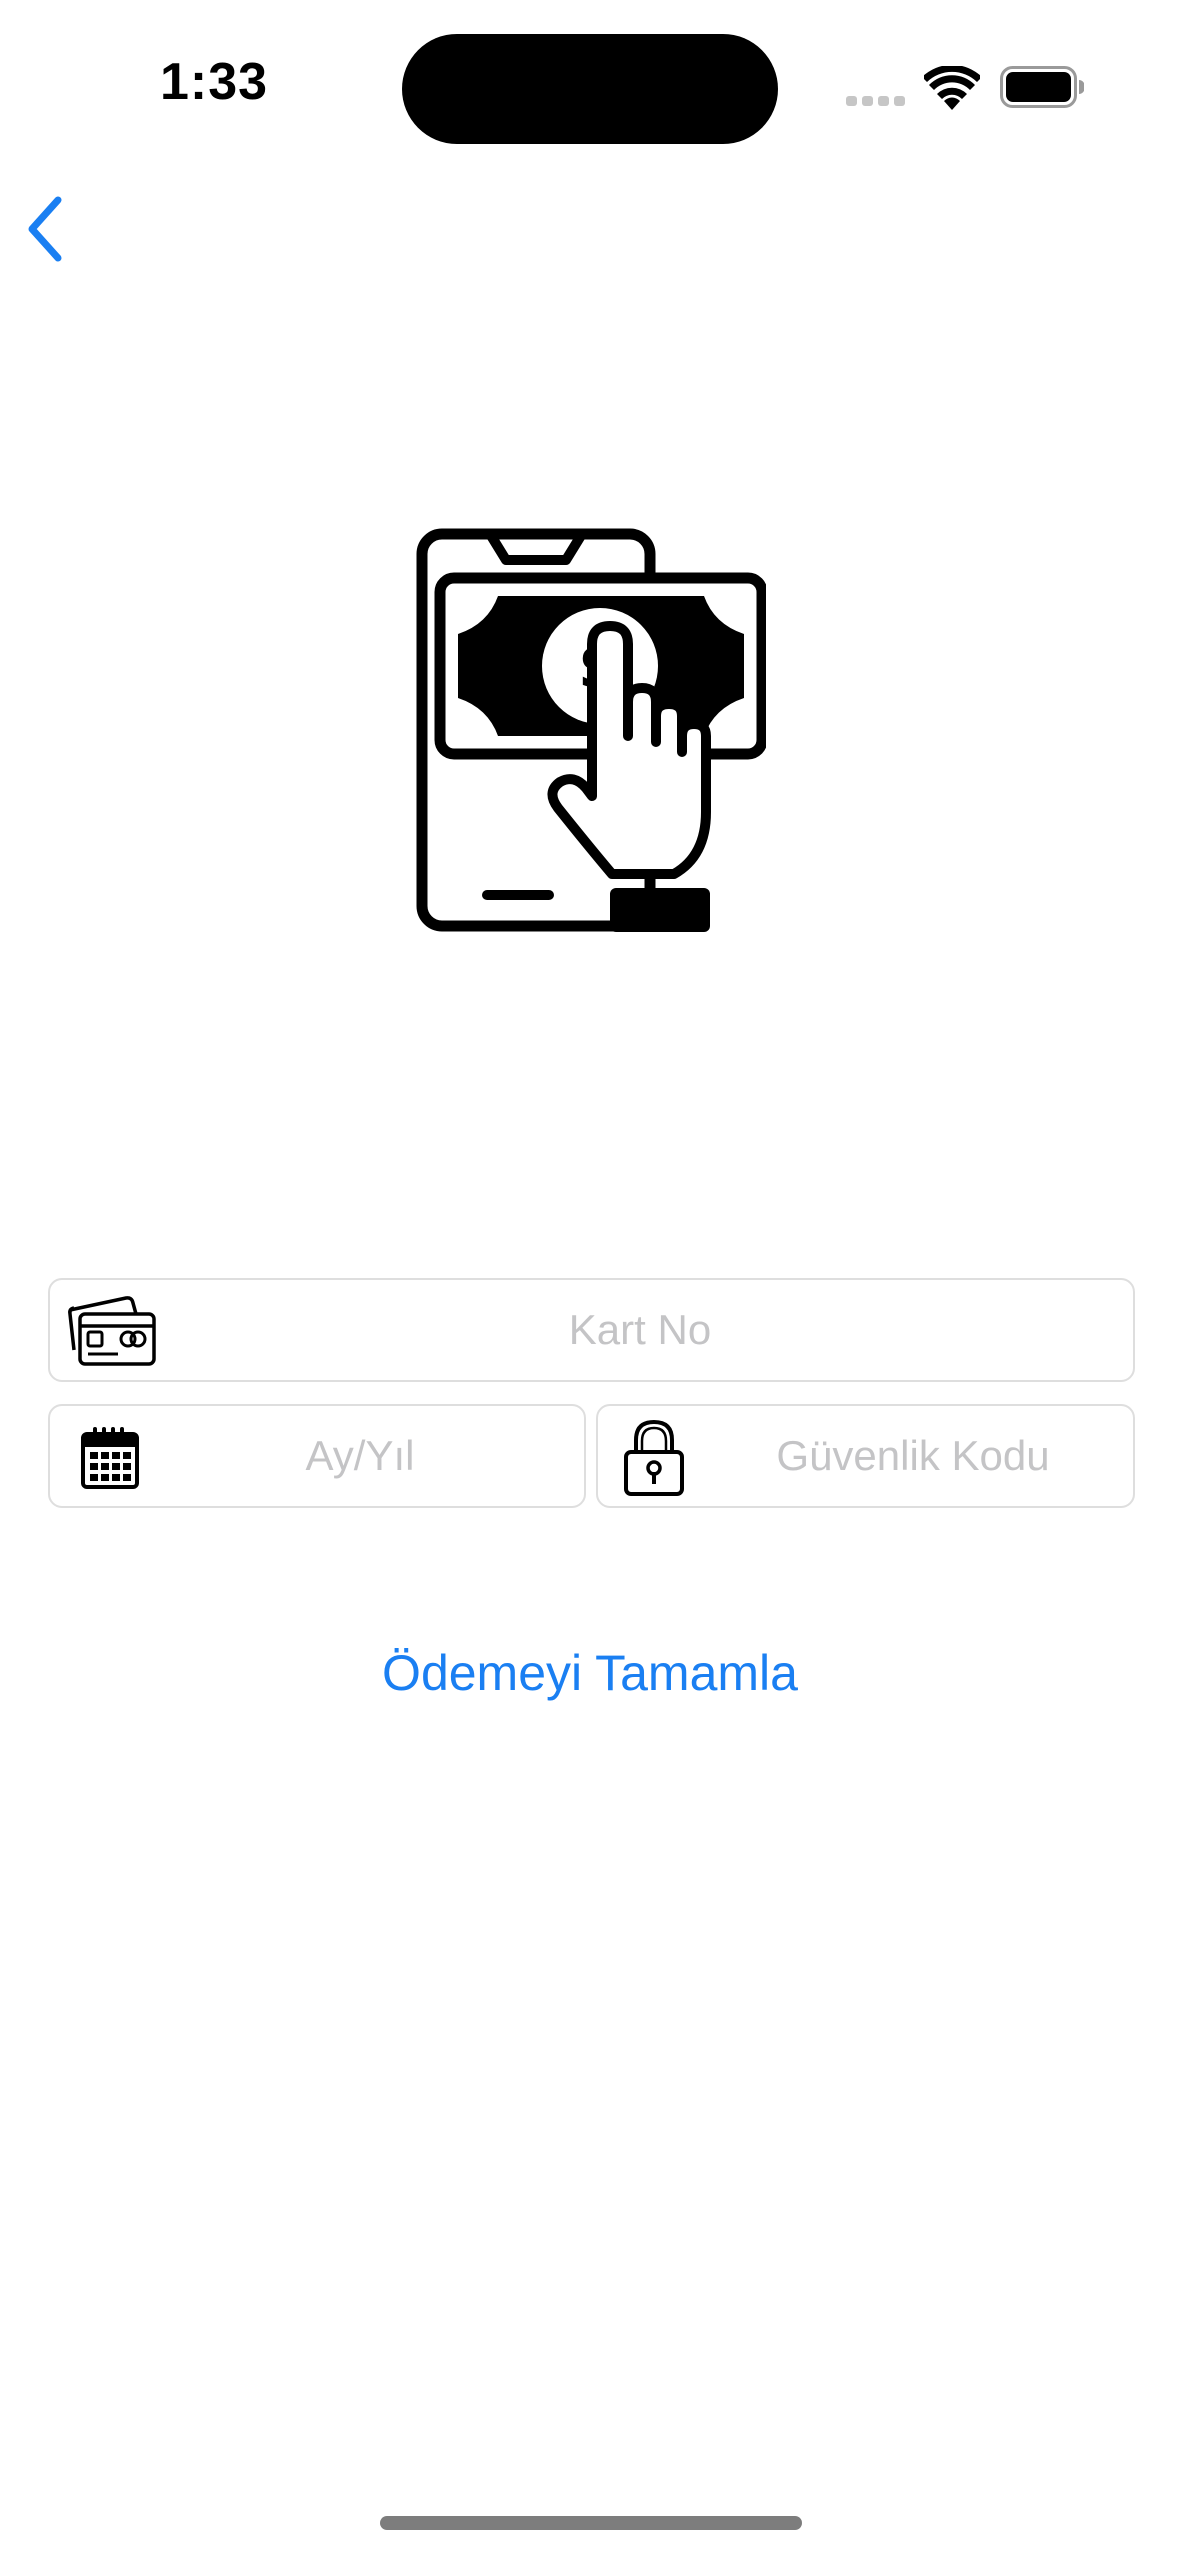 This screenshot has height=2556, width=1179. Describe the element at coordinates (110, 1458) in the screenshot. I see `calendar-icon` at that location.